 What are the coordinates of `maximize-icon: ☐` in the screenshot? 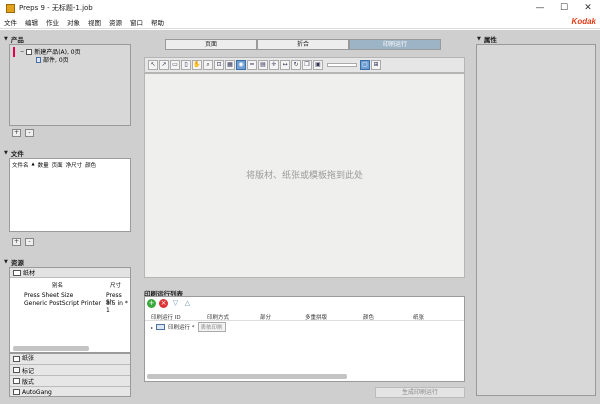 It's located at (564, 8).